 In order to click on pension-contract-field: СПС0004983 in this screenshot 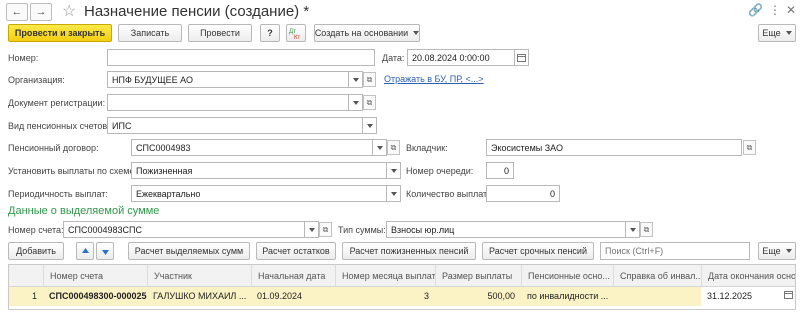, I will do `click(252, 147)`.